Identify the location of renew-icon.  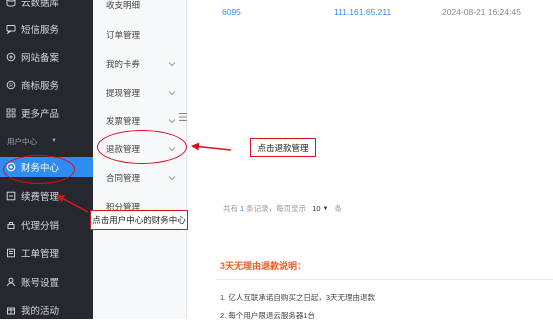
(11, 196).